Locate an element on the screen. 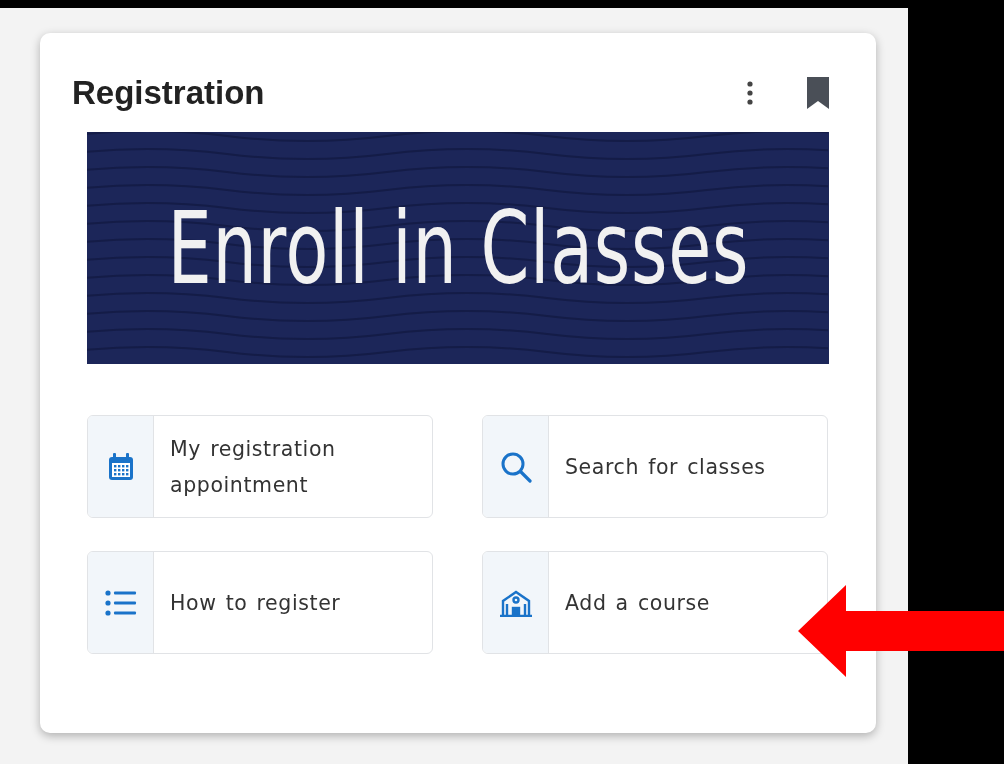 The image size is (1004, 764). quick-link: Search for classes is located at coordinates (655, 466).